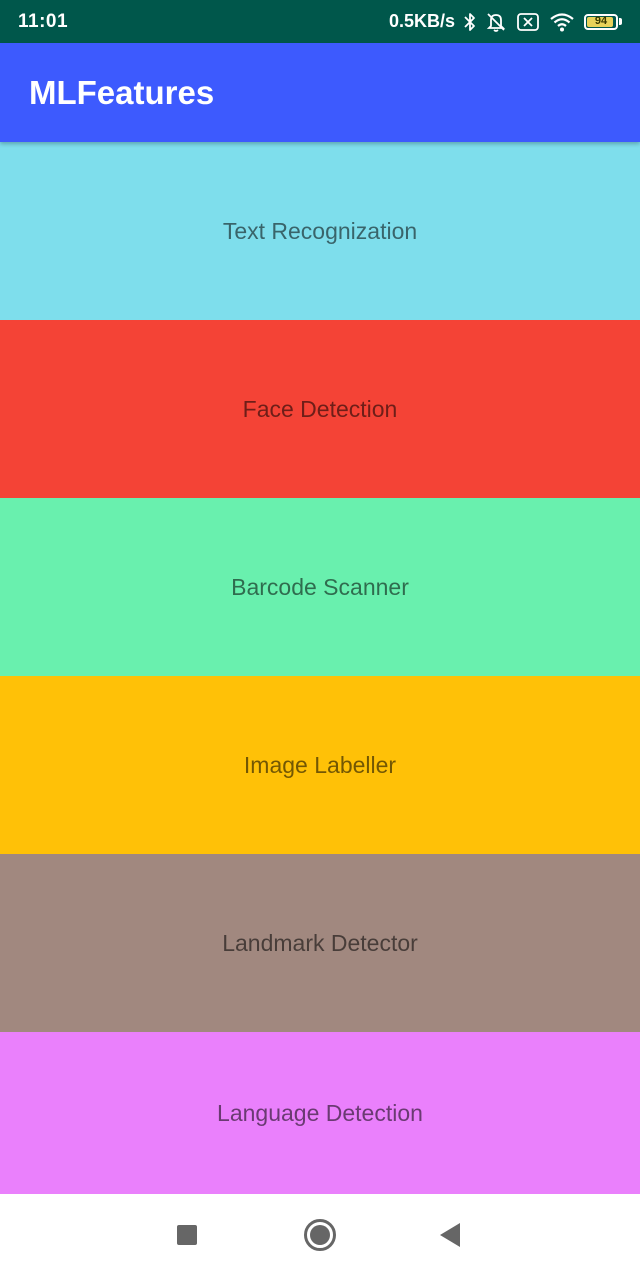 The width and height of the screenshot is (640, 1280). I want to click on feature-label: Landmark Detector, so click(320, 942).